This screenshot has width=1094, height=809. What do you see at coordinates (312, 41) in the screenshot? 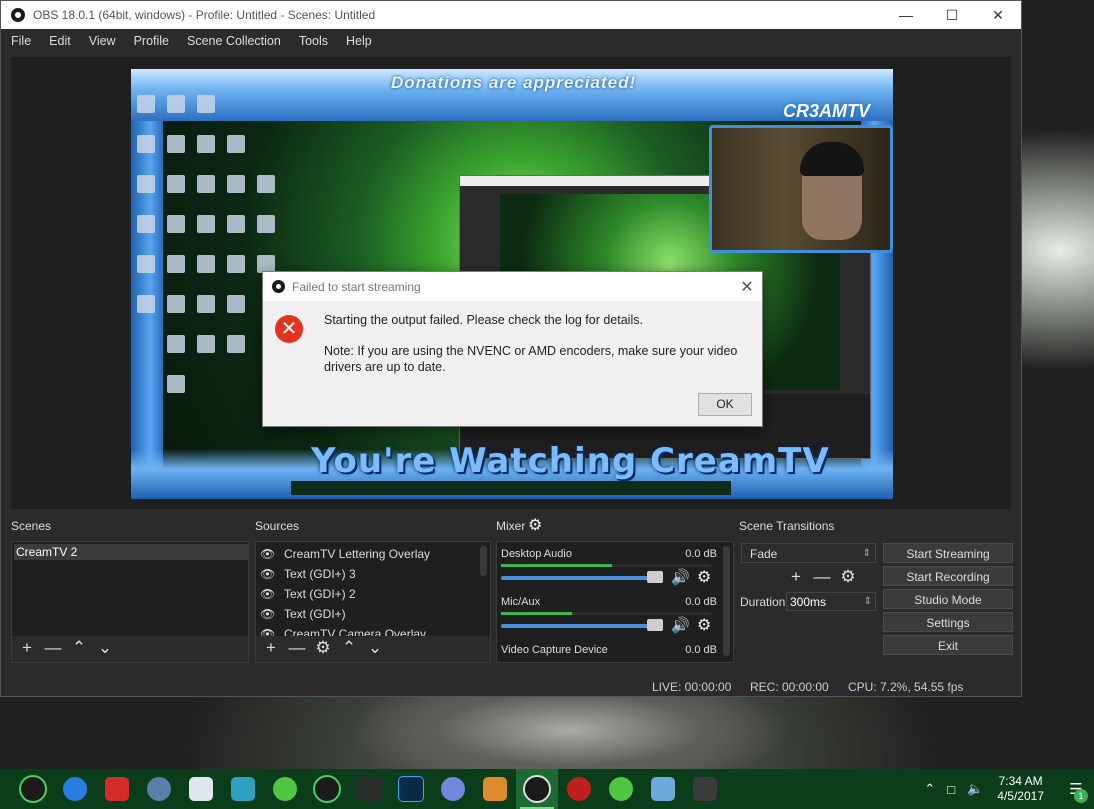
I see `menu-tools: Tools` at bounding box center [312, 41].